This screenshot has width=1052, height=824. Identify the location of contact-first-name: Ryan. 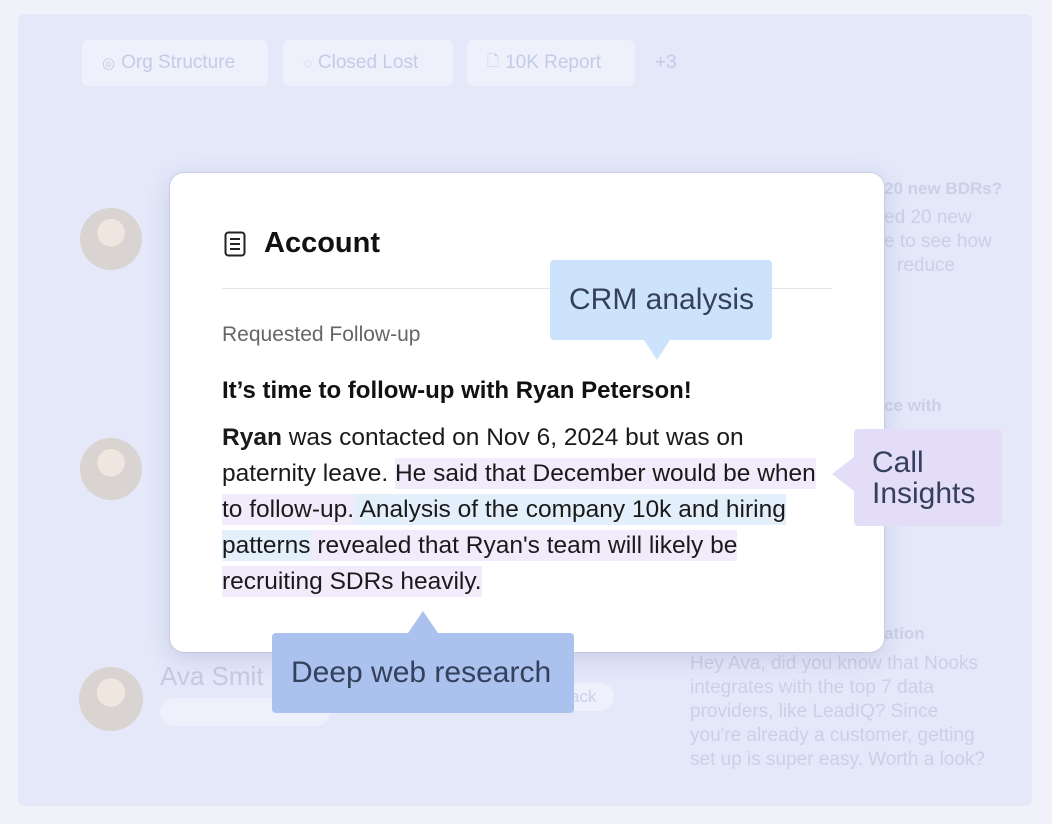
(252, 437).